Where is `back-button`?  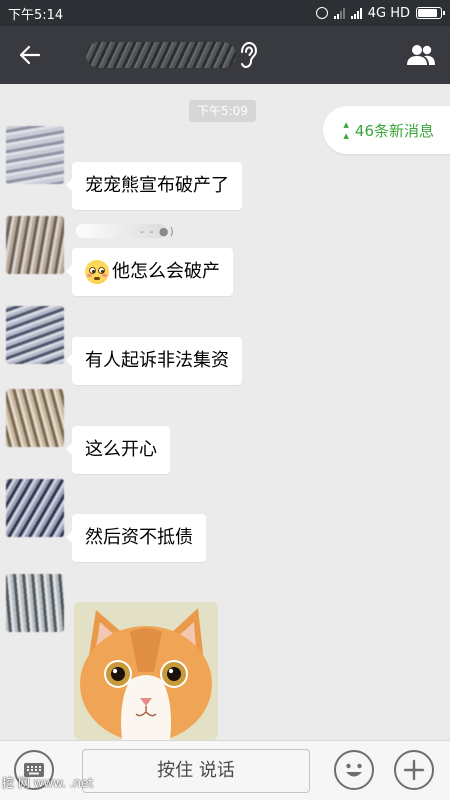 back-button is located at coordinates (30, 55).